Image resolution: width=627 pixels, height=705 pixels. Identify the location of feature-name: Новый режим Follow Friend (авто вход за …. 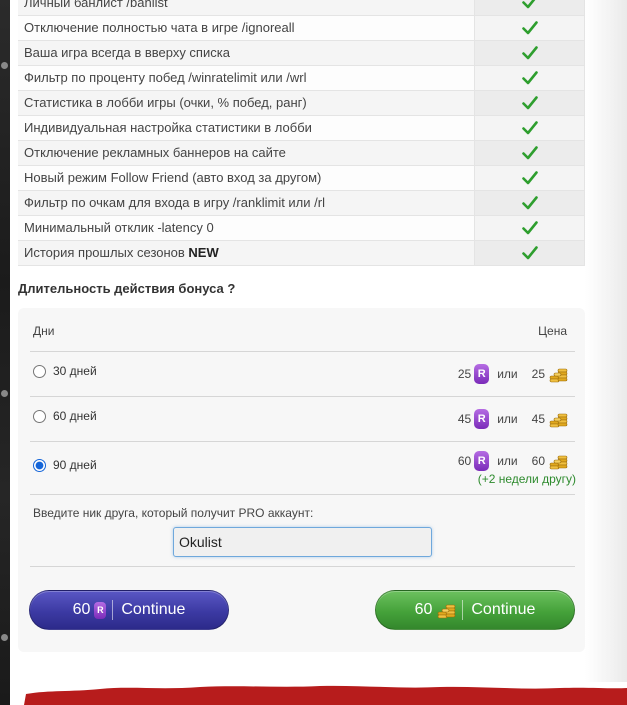
(246, 178).